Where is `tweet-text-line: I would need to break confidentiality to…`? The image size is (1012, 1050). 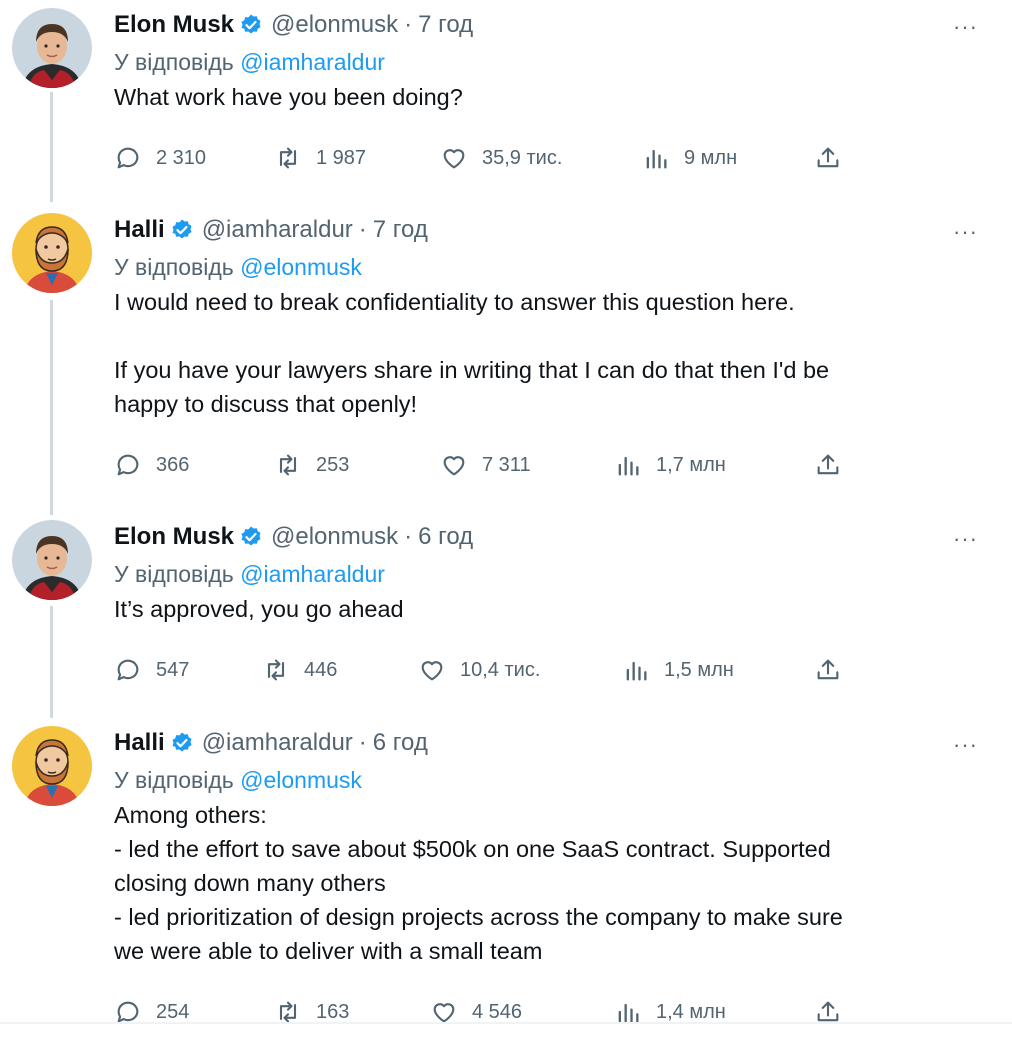 tweet-text-line: I would need to break confidentiality to… is located at coordinates (454, 302).